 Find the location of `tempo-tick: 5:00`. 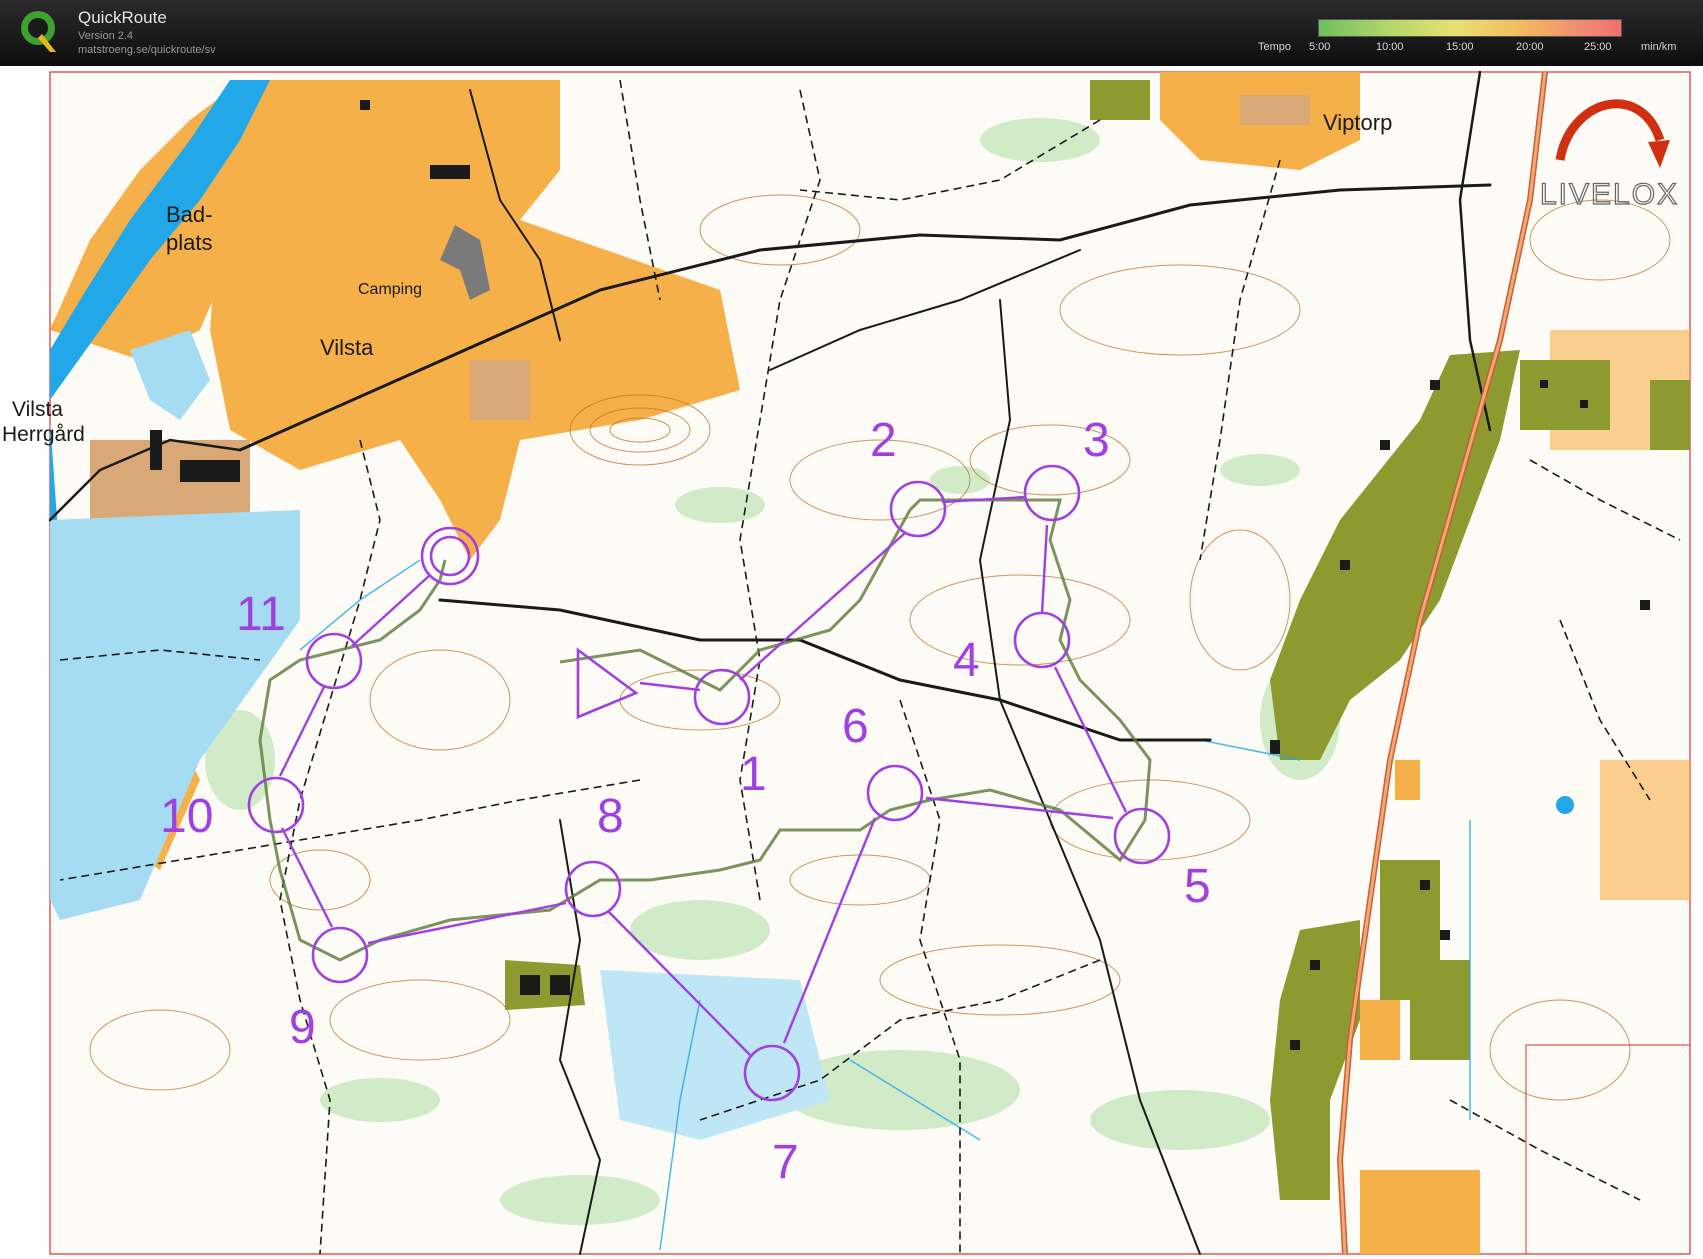

tempo-tick: 5:00 is located at coordinates (1320, 47).